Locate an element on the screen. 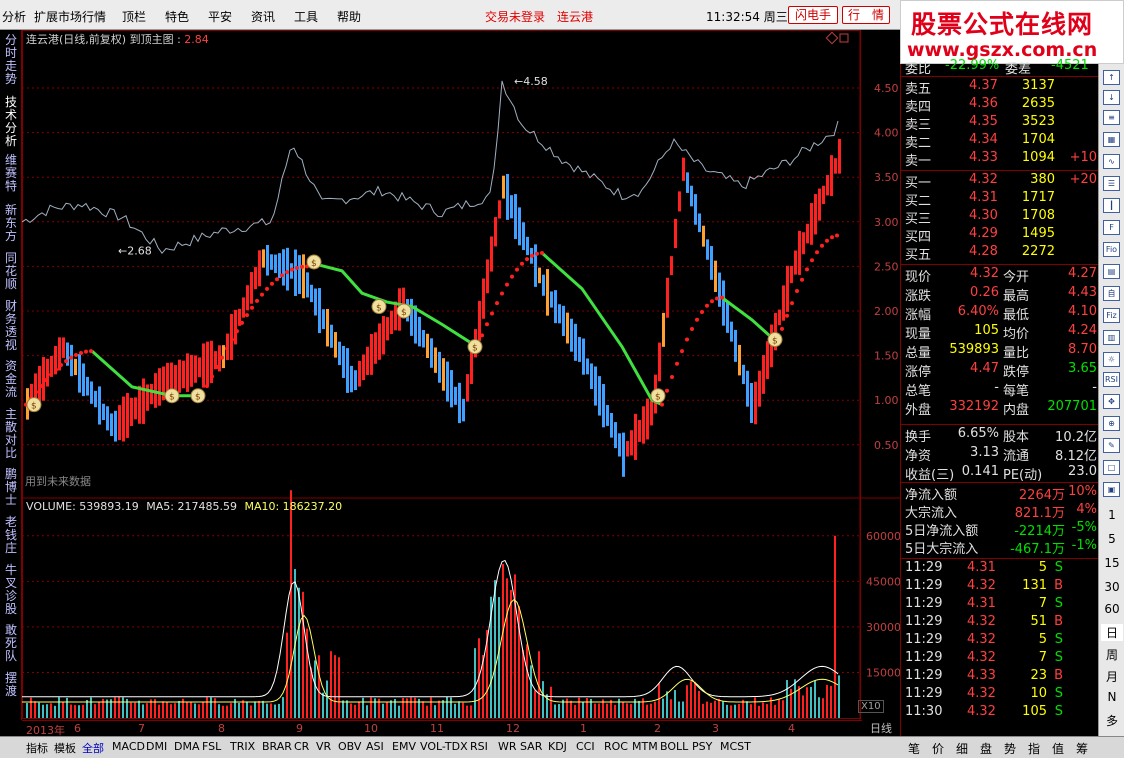 Image resolution: width=1124 pixels, height=758 pixels. indicator-tab: OBV is located at coordinates (349, 746).